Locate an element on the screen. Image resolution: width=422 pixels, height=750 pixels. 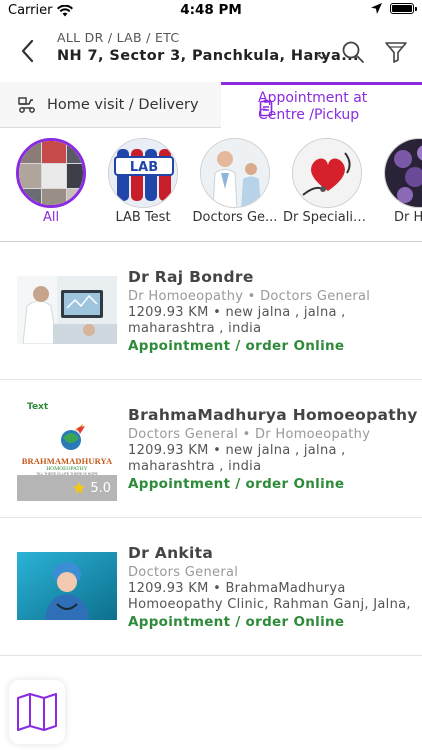
map-icon is located at coordinates (37, 712).